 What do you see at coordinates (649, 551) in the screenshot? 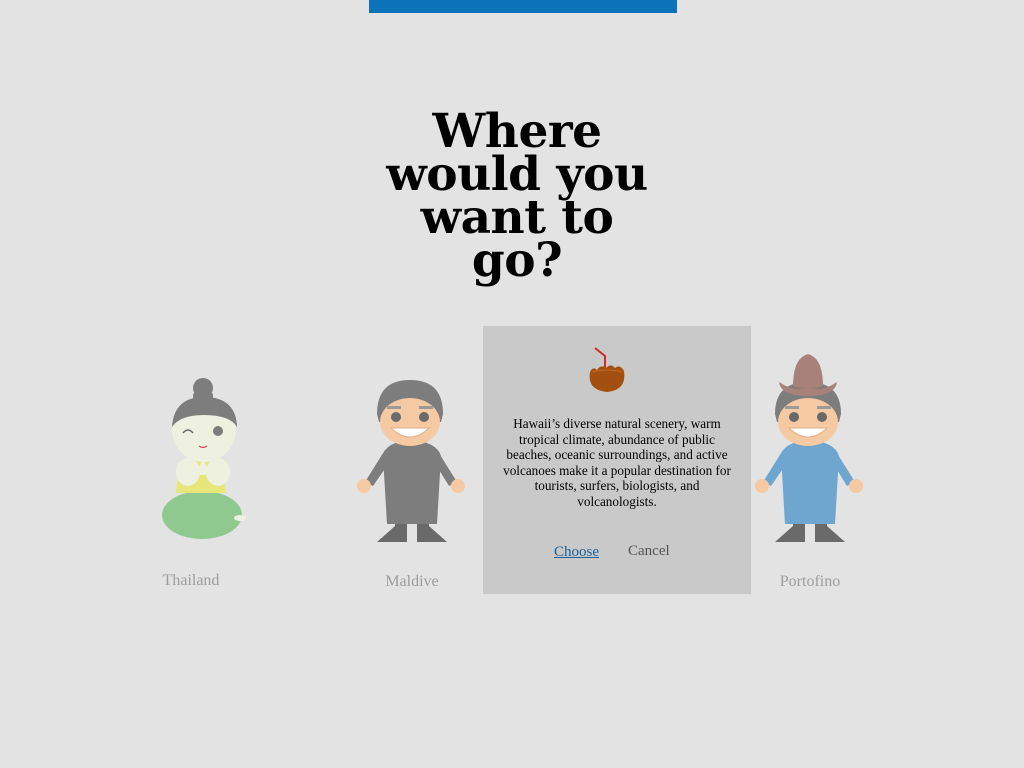
I see `cancel-button: Cancel` at bounding box center [649, 551].